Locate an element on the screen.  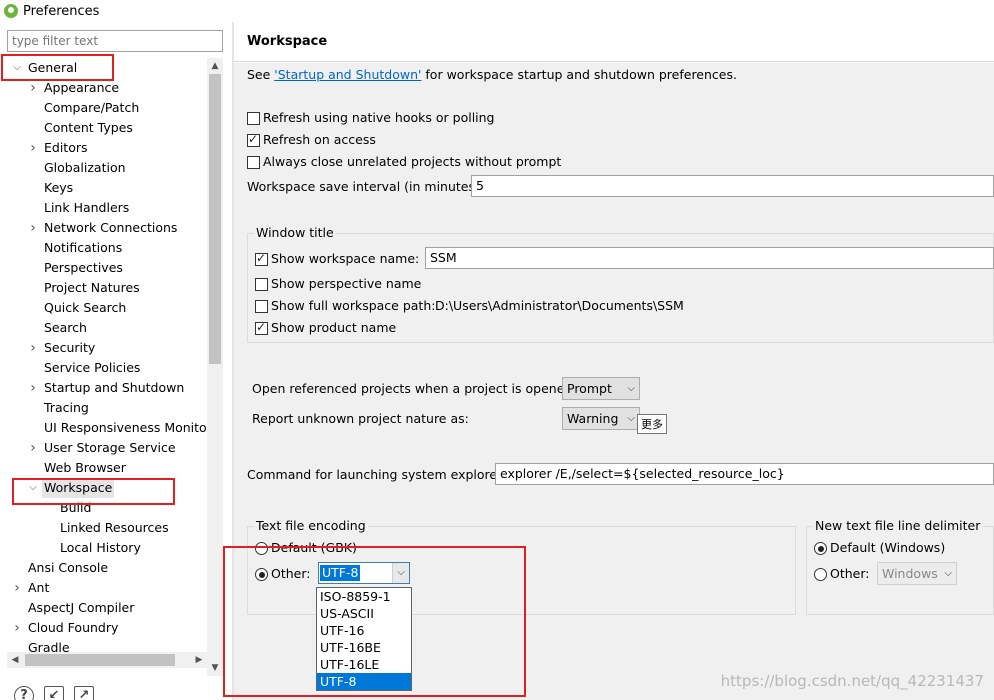
tree-vertical-scrollbar: ▲ ▼ is located at coordinates (215, 367).